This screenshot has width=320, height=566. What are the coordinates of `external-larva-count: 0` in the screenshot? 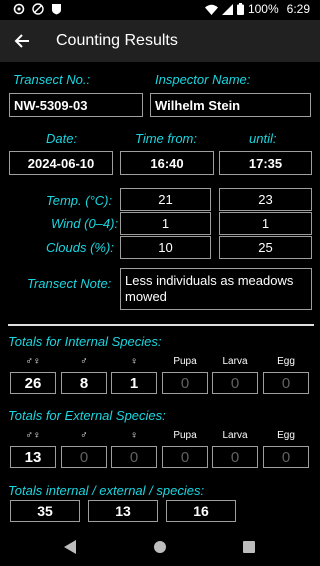 It's located at (235, 457).